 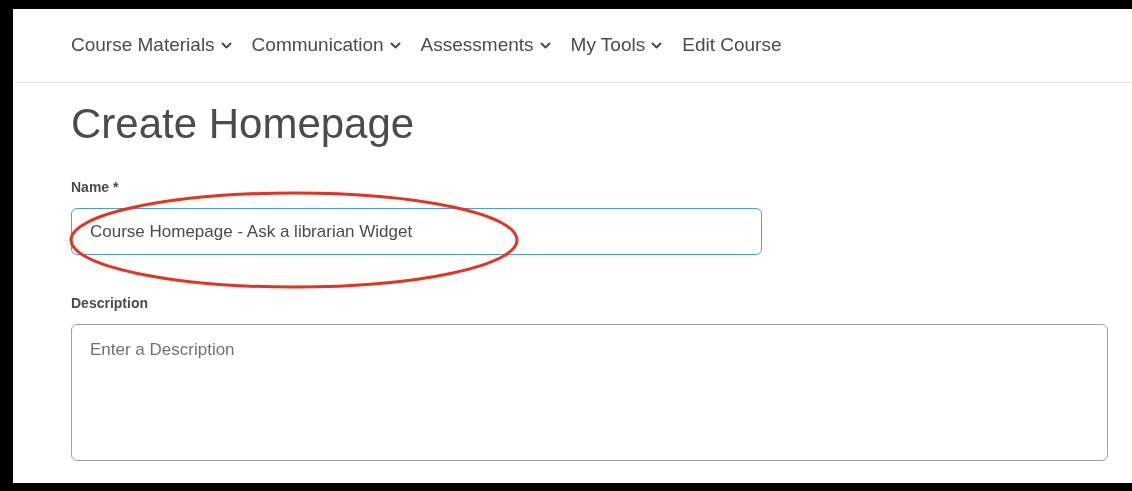 I want to click on nav-menu-item: Edit Course, so click(x=732, y=45).